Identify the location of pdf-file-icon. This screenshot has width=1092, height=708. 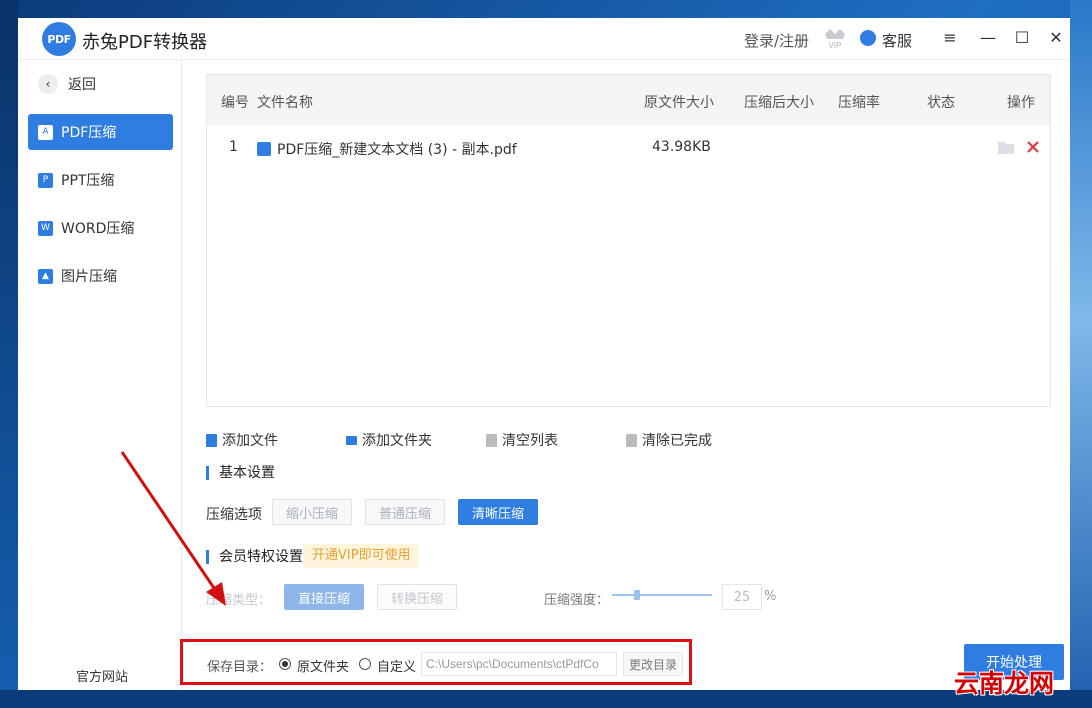
(264, 149).